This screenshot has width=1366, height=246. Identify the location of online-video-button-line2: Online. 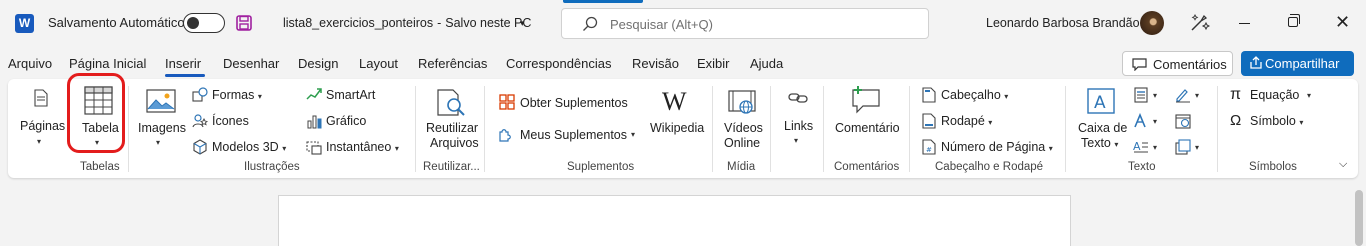
(742, 143).